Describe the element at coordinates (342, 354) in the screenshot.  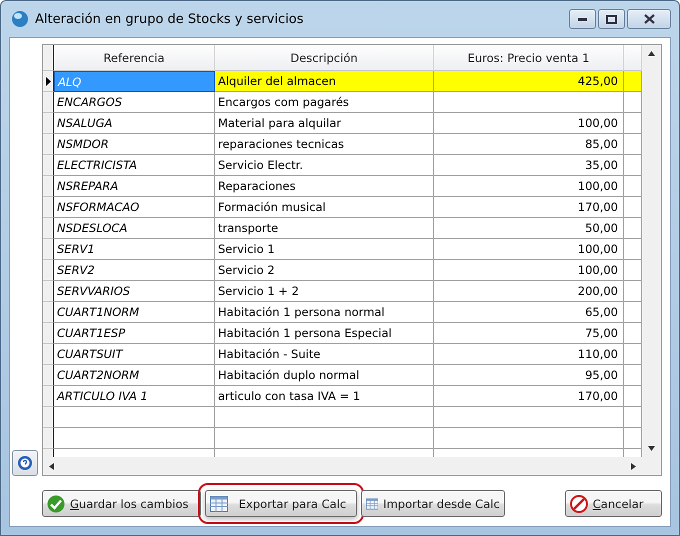
I see `table-row: CUARTSUIT Habitación - Suite 110,00` at that location.